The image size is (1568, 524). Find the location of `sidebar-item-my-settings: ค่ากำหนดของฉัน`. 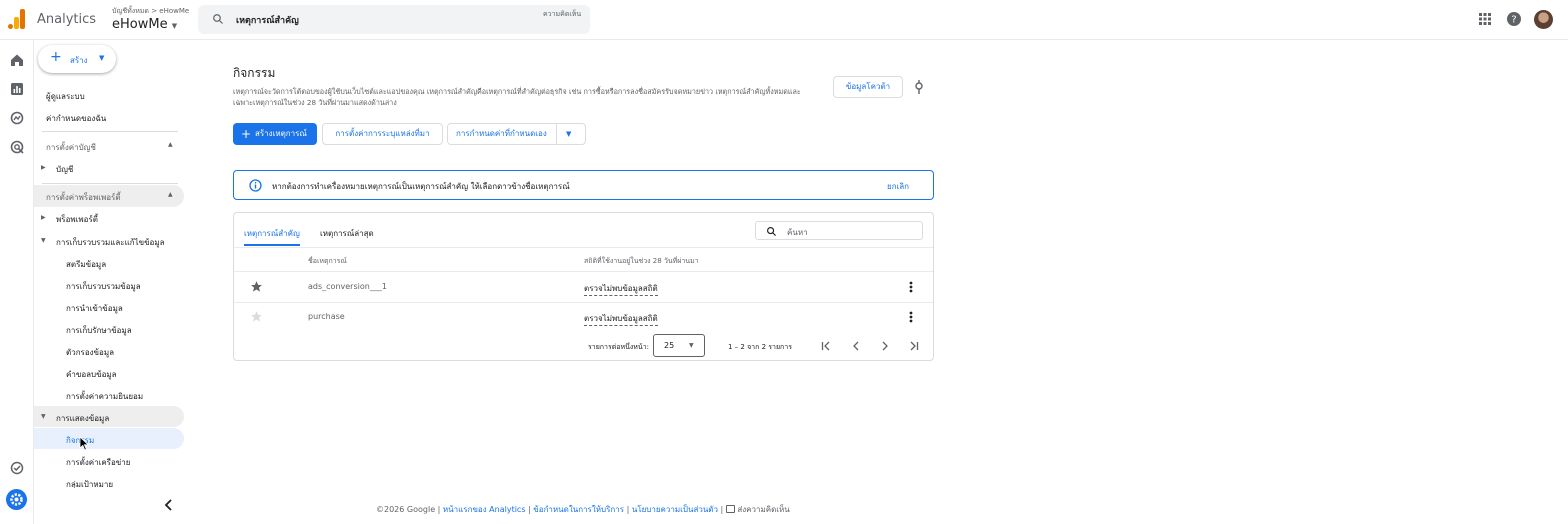

sidebar-item-my-settings: ค่ากำหนดของฉัน is located at coordinates (76, 118).